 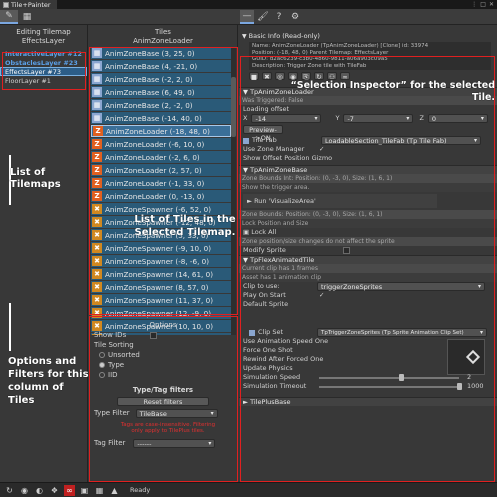 What do you see at coordinates (284, 36) in the screenshot?
I see `basic-info-title: Basic Info (Read-only)` at bounding box center [284, 36].